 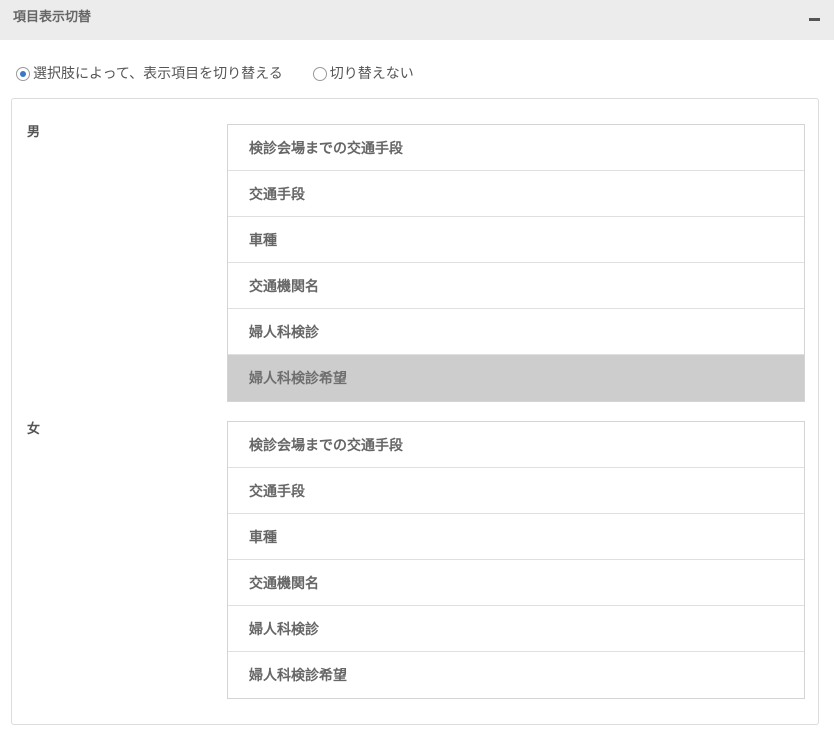 I want to click on list-item: 婦人科検診希望, so click(x=516, y=675).